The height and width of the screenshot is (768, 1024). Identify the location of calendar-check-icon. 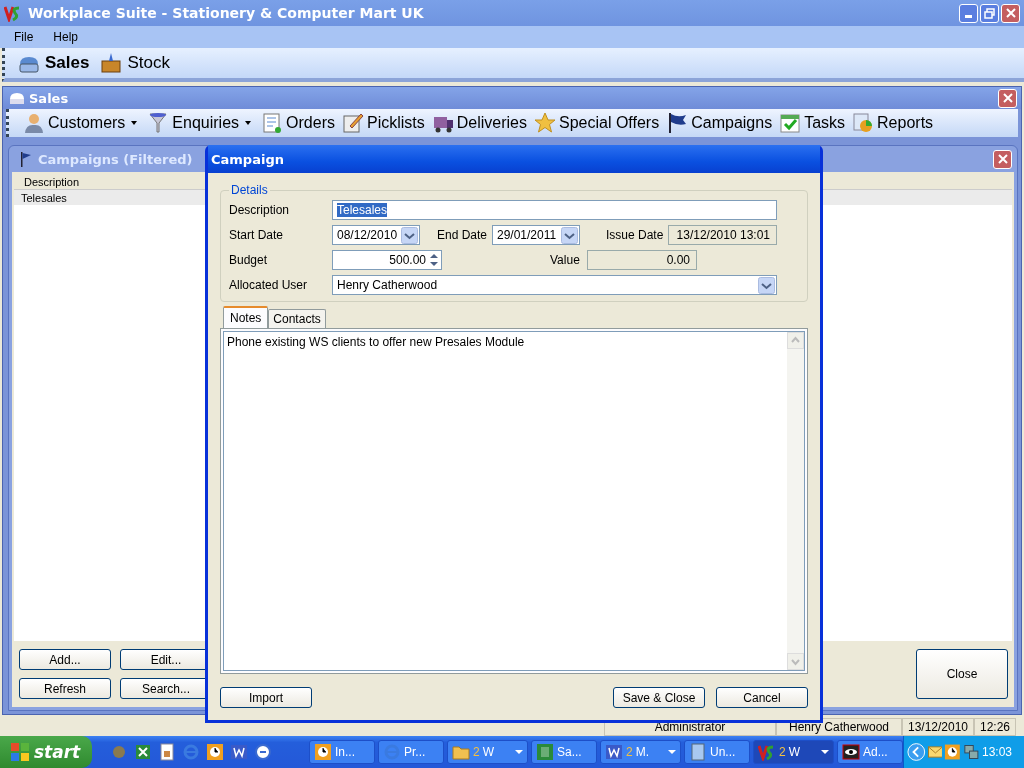
(790, 123).